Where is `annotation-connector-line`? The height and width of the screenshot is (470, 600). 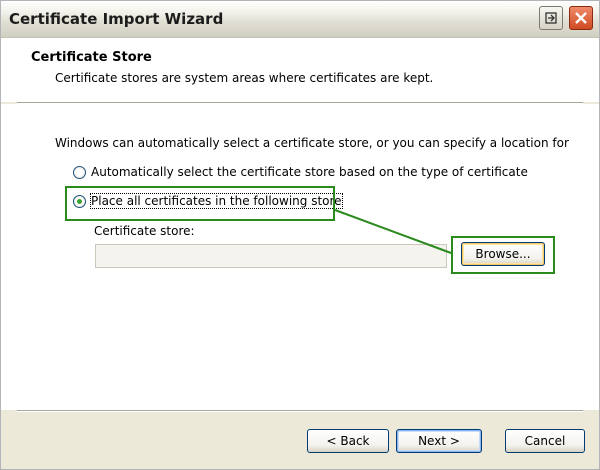
annotation-connector-line is located at coordinates (393, 231).